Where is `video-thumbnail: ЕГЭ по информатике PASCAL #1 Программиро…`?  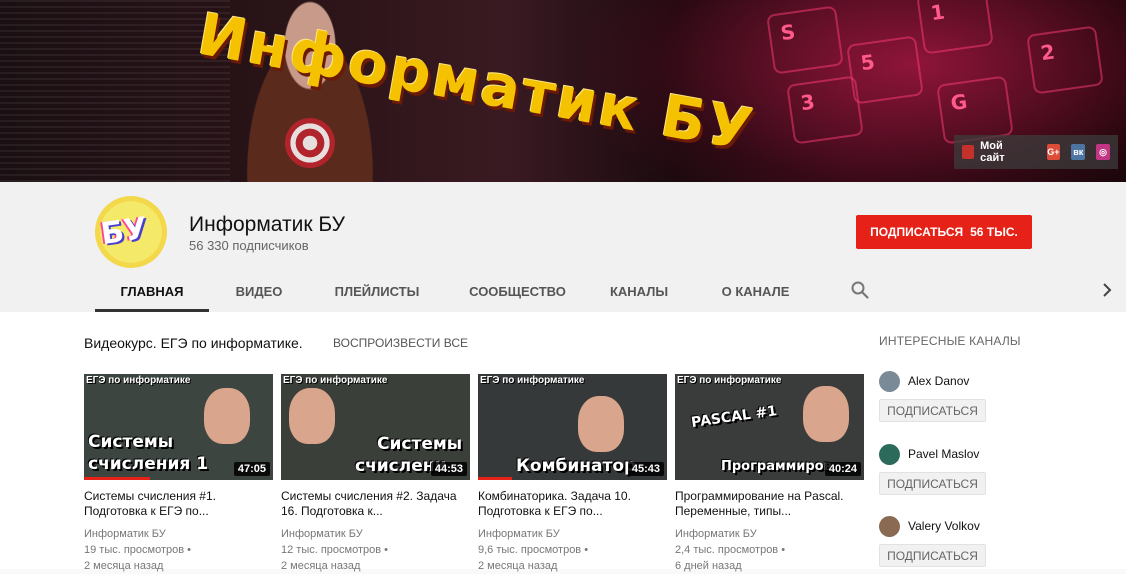
video-thumbnail: ЕГЭ по информатике PASCAL #1 Программиро… is located at coordinates (769, 427).